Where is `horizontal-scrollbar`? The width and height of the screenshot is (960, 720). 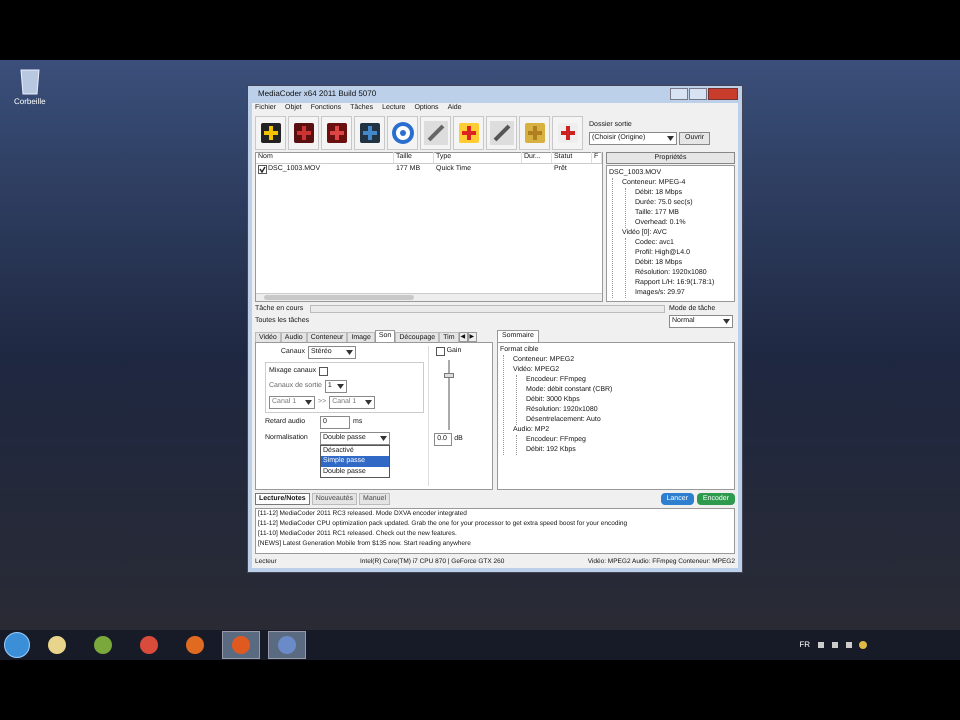
horizontal-scrollbar is located at coordinates (429, 296).